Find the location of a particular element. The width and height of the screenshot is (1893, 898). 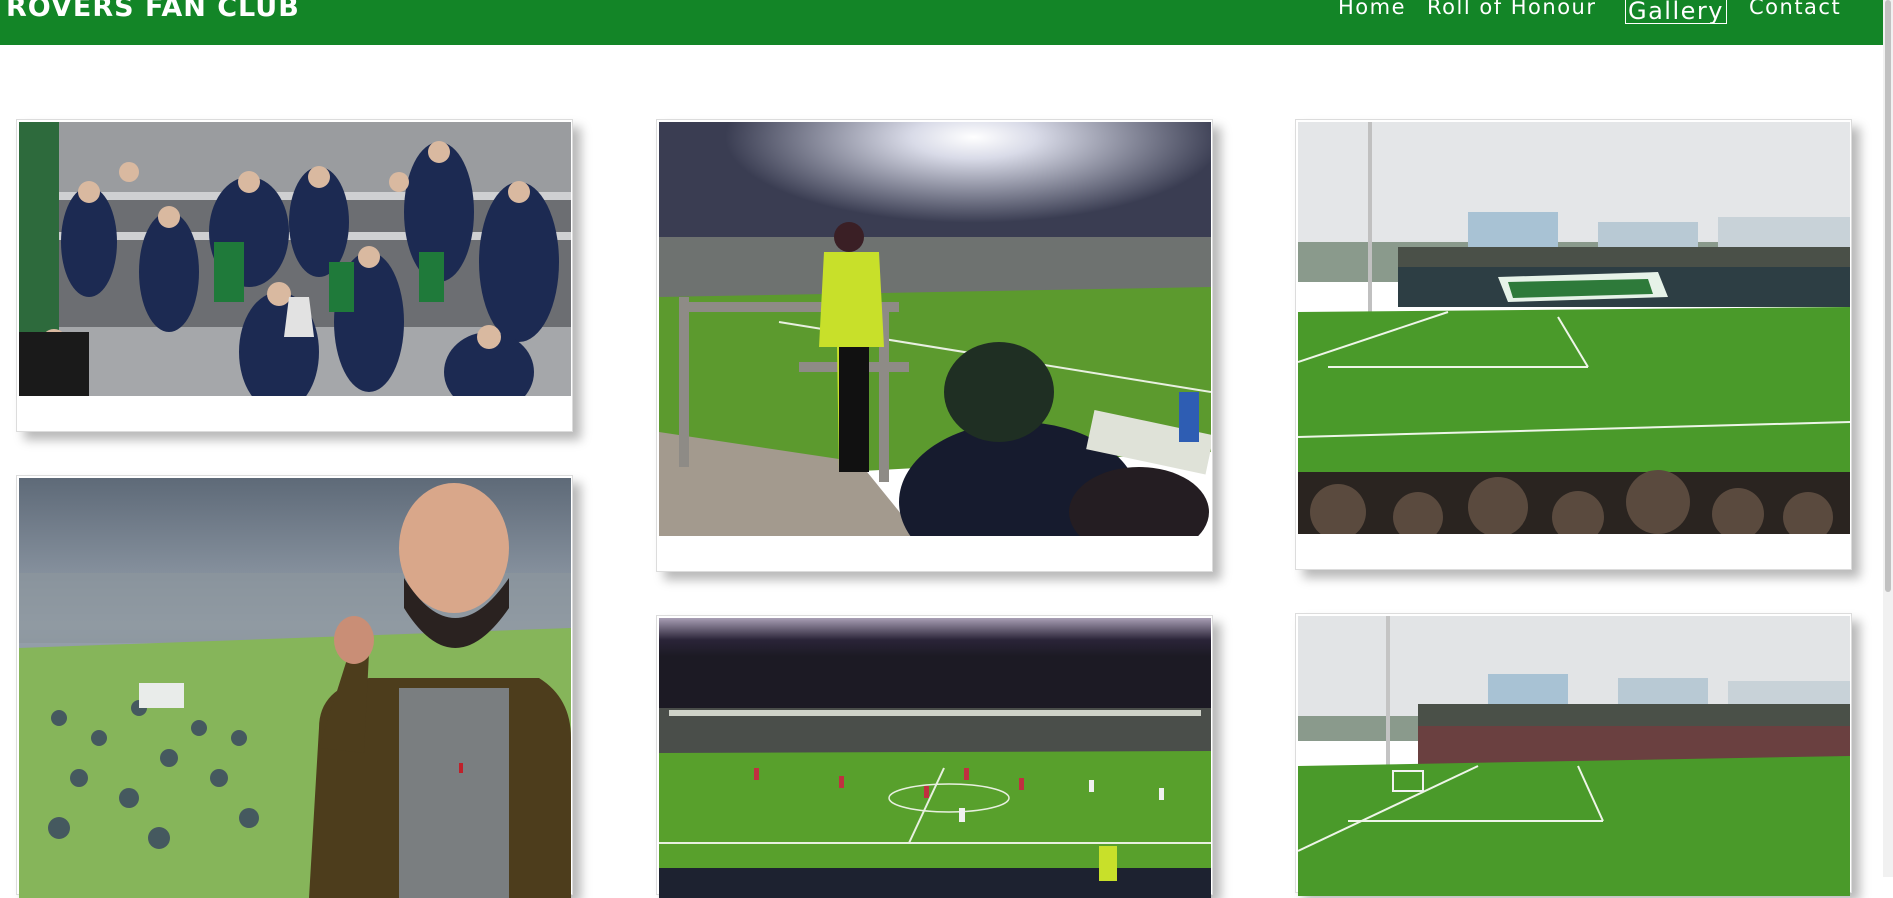

scrollbar-thumb is located at coordinates (1888, 296).